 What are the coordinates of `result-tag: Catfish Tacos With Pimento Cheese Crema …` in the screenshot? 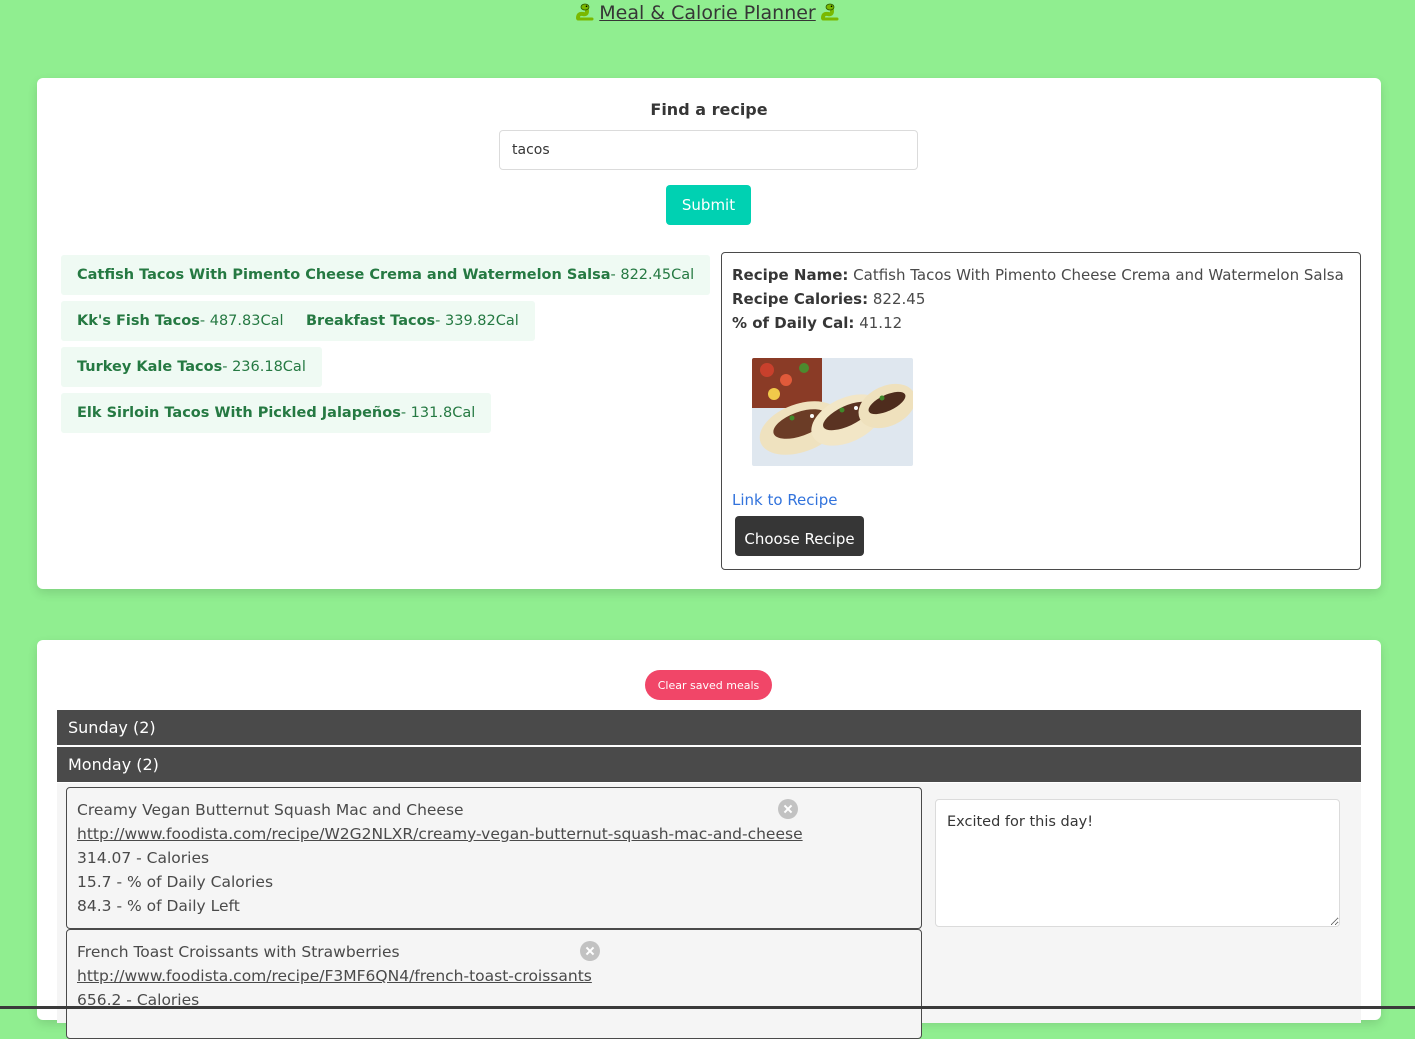 It's located at (386, 275).